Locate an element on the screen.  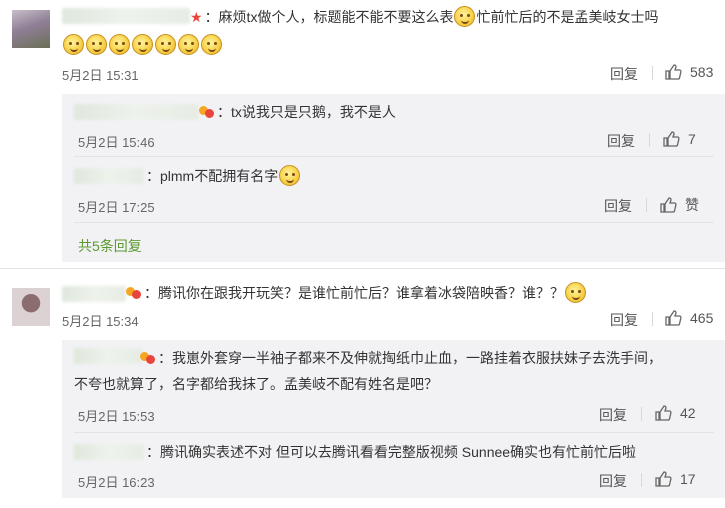
timestamp: 5月2日 15:53 is located at coordinates (116, 416).